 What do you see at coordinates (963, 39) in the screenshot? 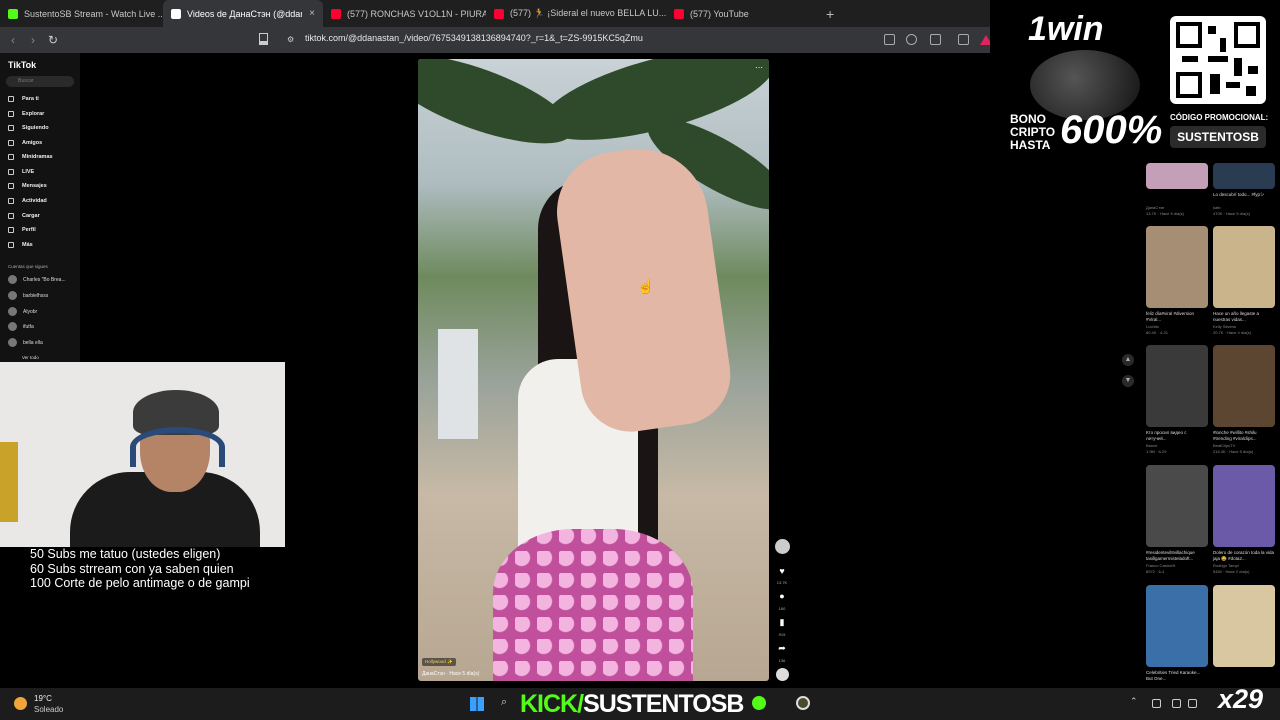
I see `shield-icon` at bounding box center [963, 39].